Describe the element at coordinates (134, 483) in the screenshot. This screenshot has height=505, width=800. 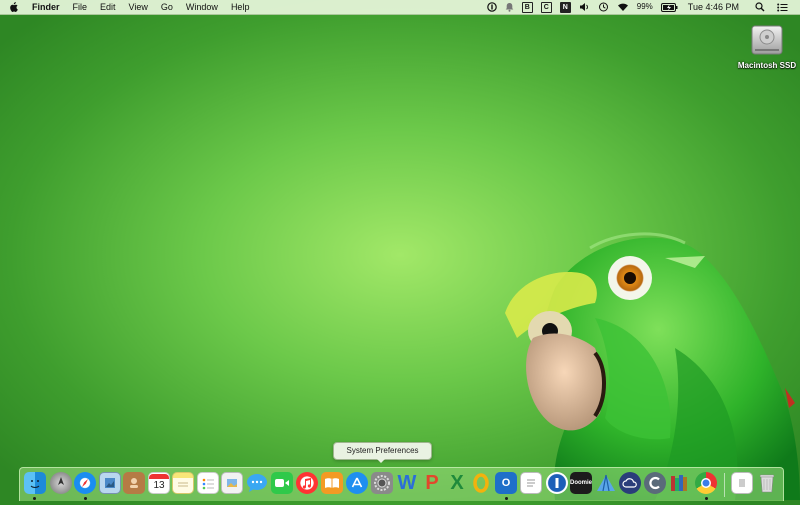
I see `contacts-icon` at that location.